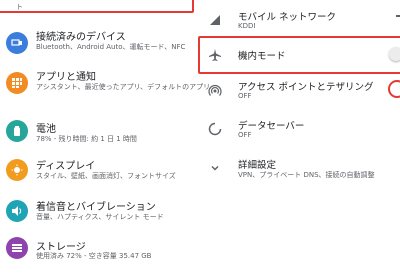 The height and width of the screenshot is (273, 400). Describe the element at coordinates (17, 131) in the screenshot. I see `battery-icon` at that location.